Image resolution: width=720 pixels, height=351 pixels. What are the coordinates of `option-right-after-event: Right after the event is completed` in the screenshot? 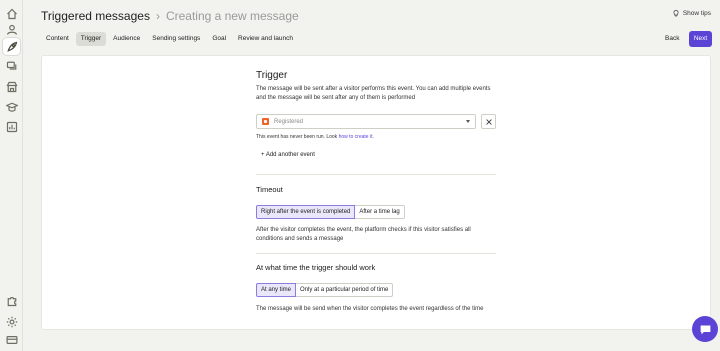 It's located at (306, 212).